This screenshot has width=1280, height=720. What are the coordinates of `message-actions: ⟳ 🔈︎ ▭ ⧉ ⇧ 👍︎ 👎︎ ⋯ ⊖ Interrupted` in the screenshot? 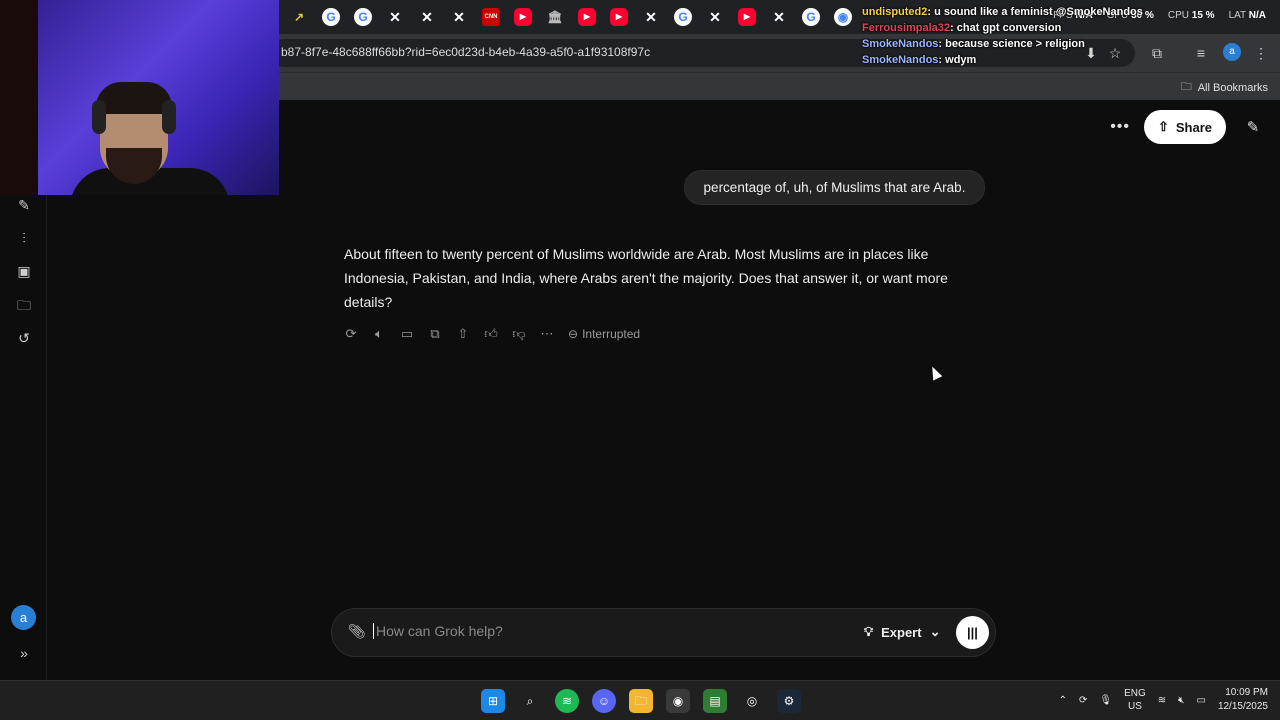 It's located at (492, 334).